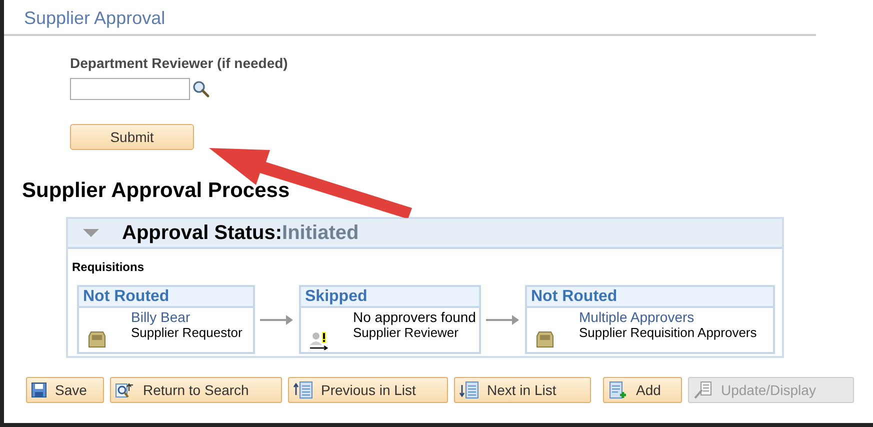 The width and height of the screenshot is (873, 427). I want to click on section-heading: Supplier Approval Process, so click(156, 190).